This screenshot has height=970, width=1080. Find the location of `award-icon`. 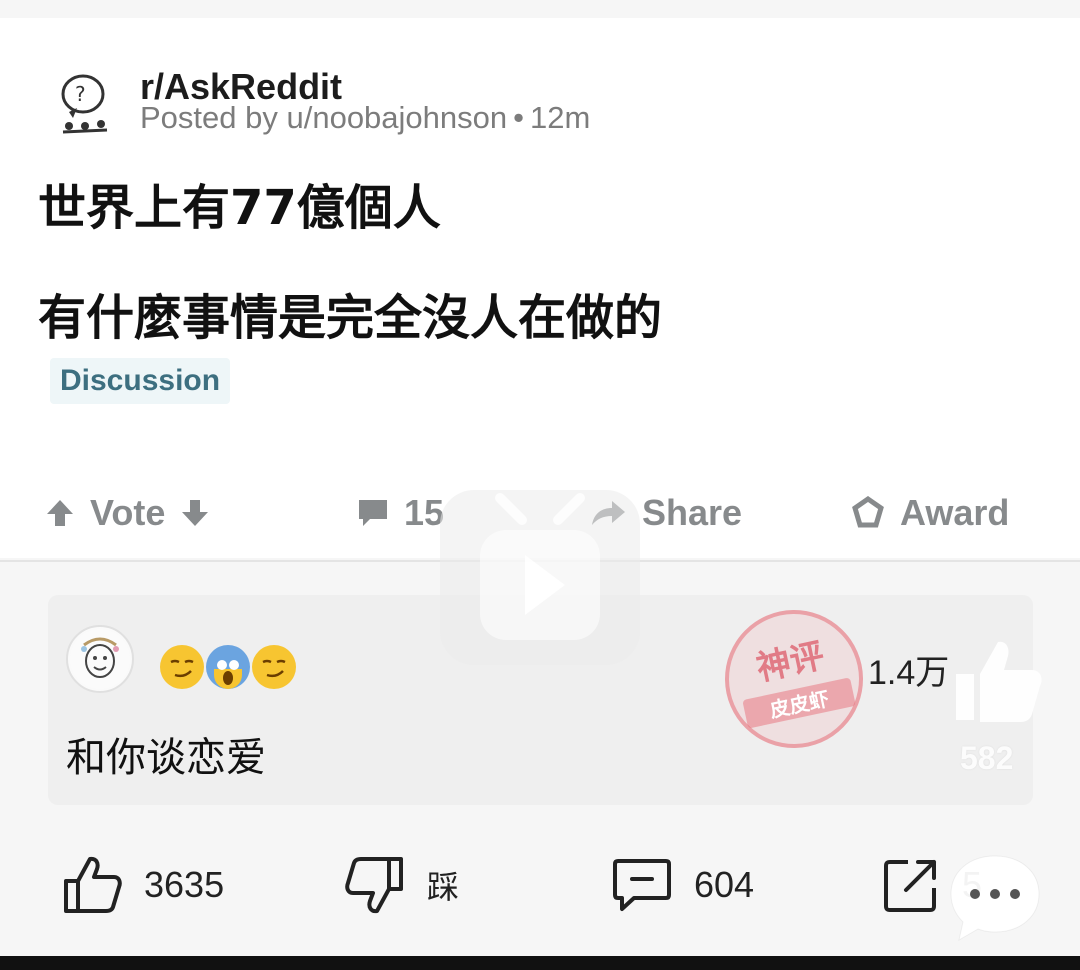

award-icon is located at coordinates (868, 512).